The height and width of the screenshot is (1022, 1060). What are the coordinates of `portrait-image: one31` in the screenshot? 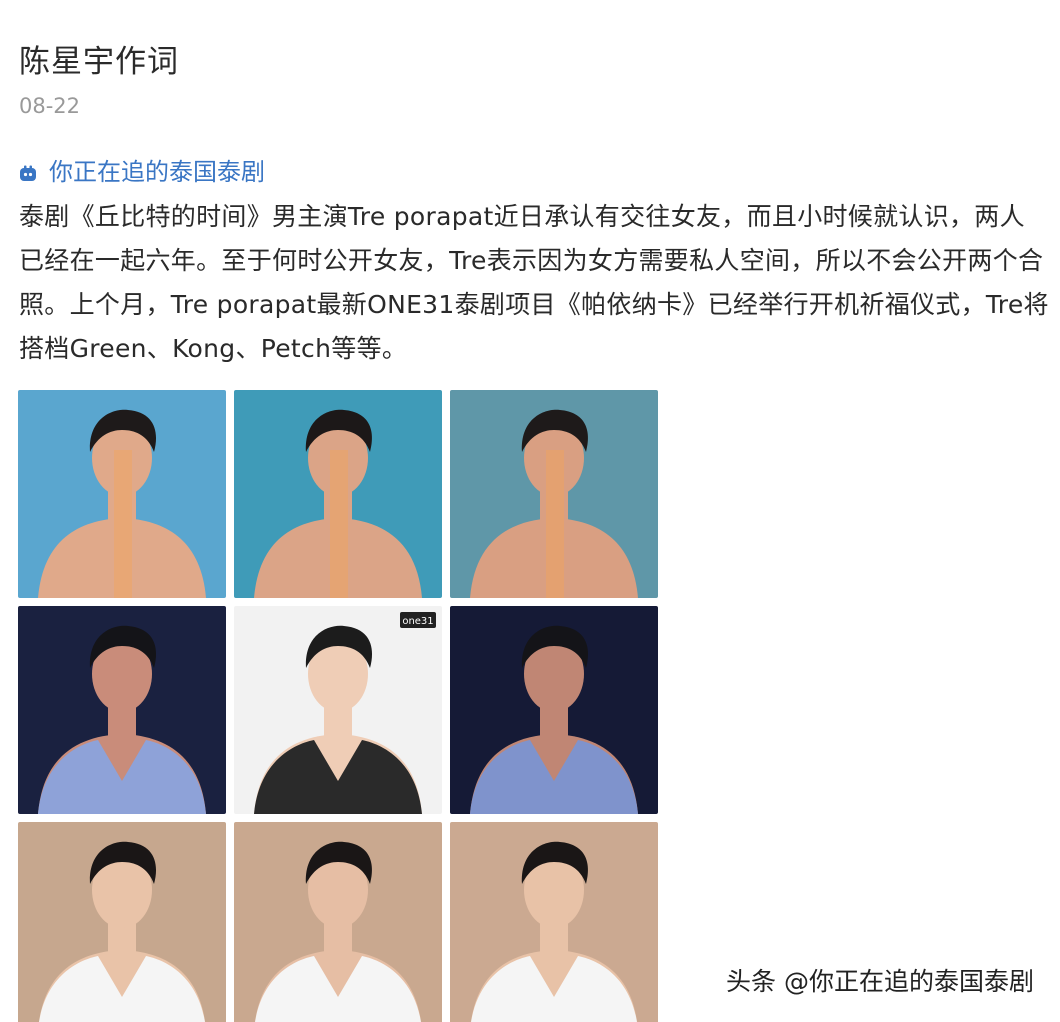 It's located at (338, 710).